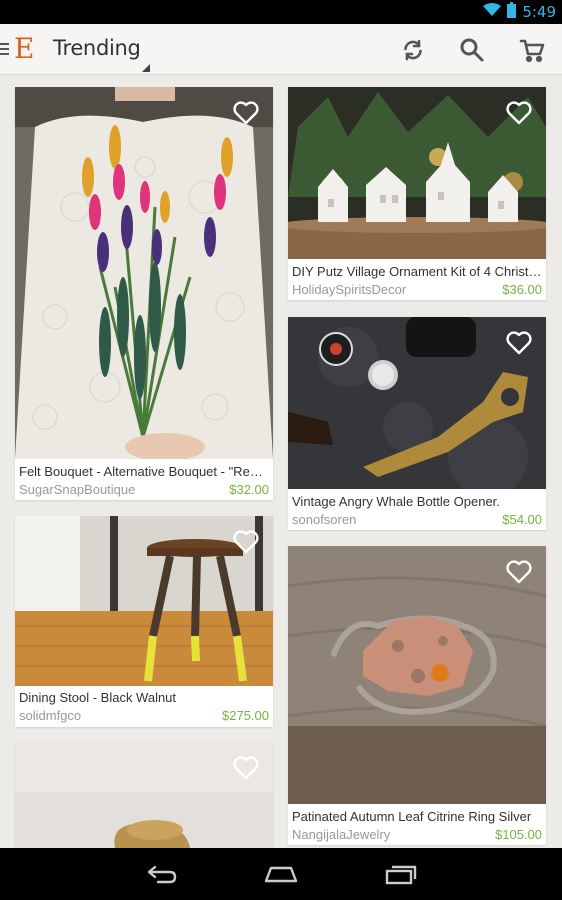 The width and height of the screenshot is (562, 900). I want to click on listing-shop: HolidaySpiritsDecor, so click(349, 289).